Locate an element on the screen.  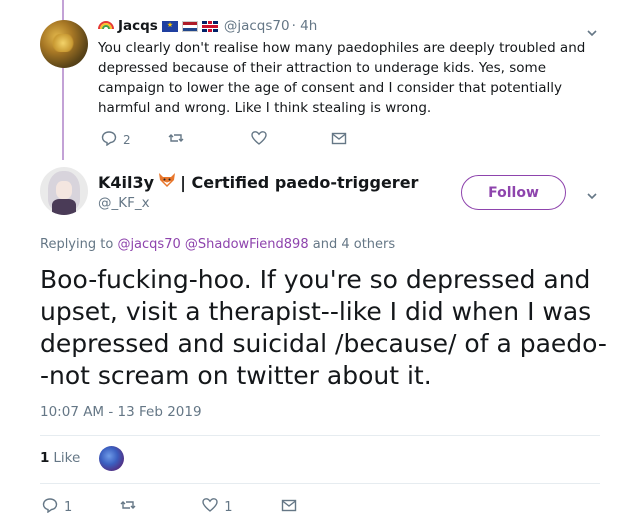
reply-author-handle: @jacqs70 is located at coordinates (257, 26).